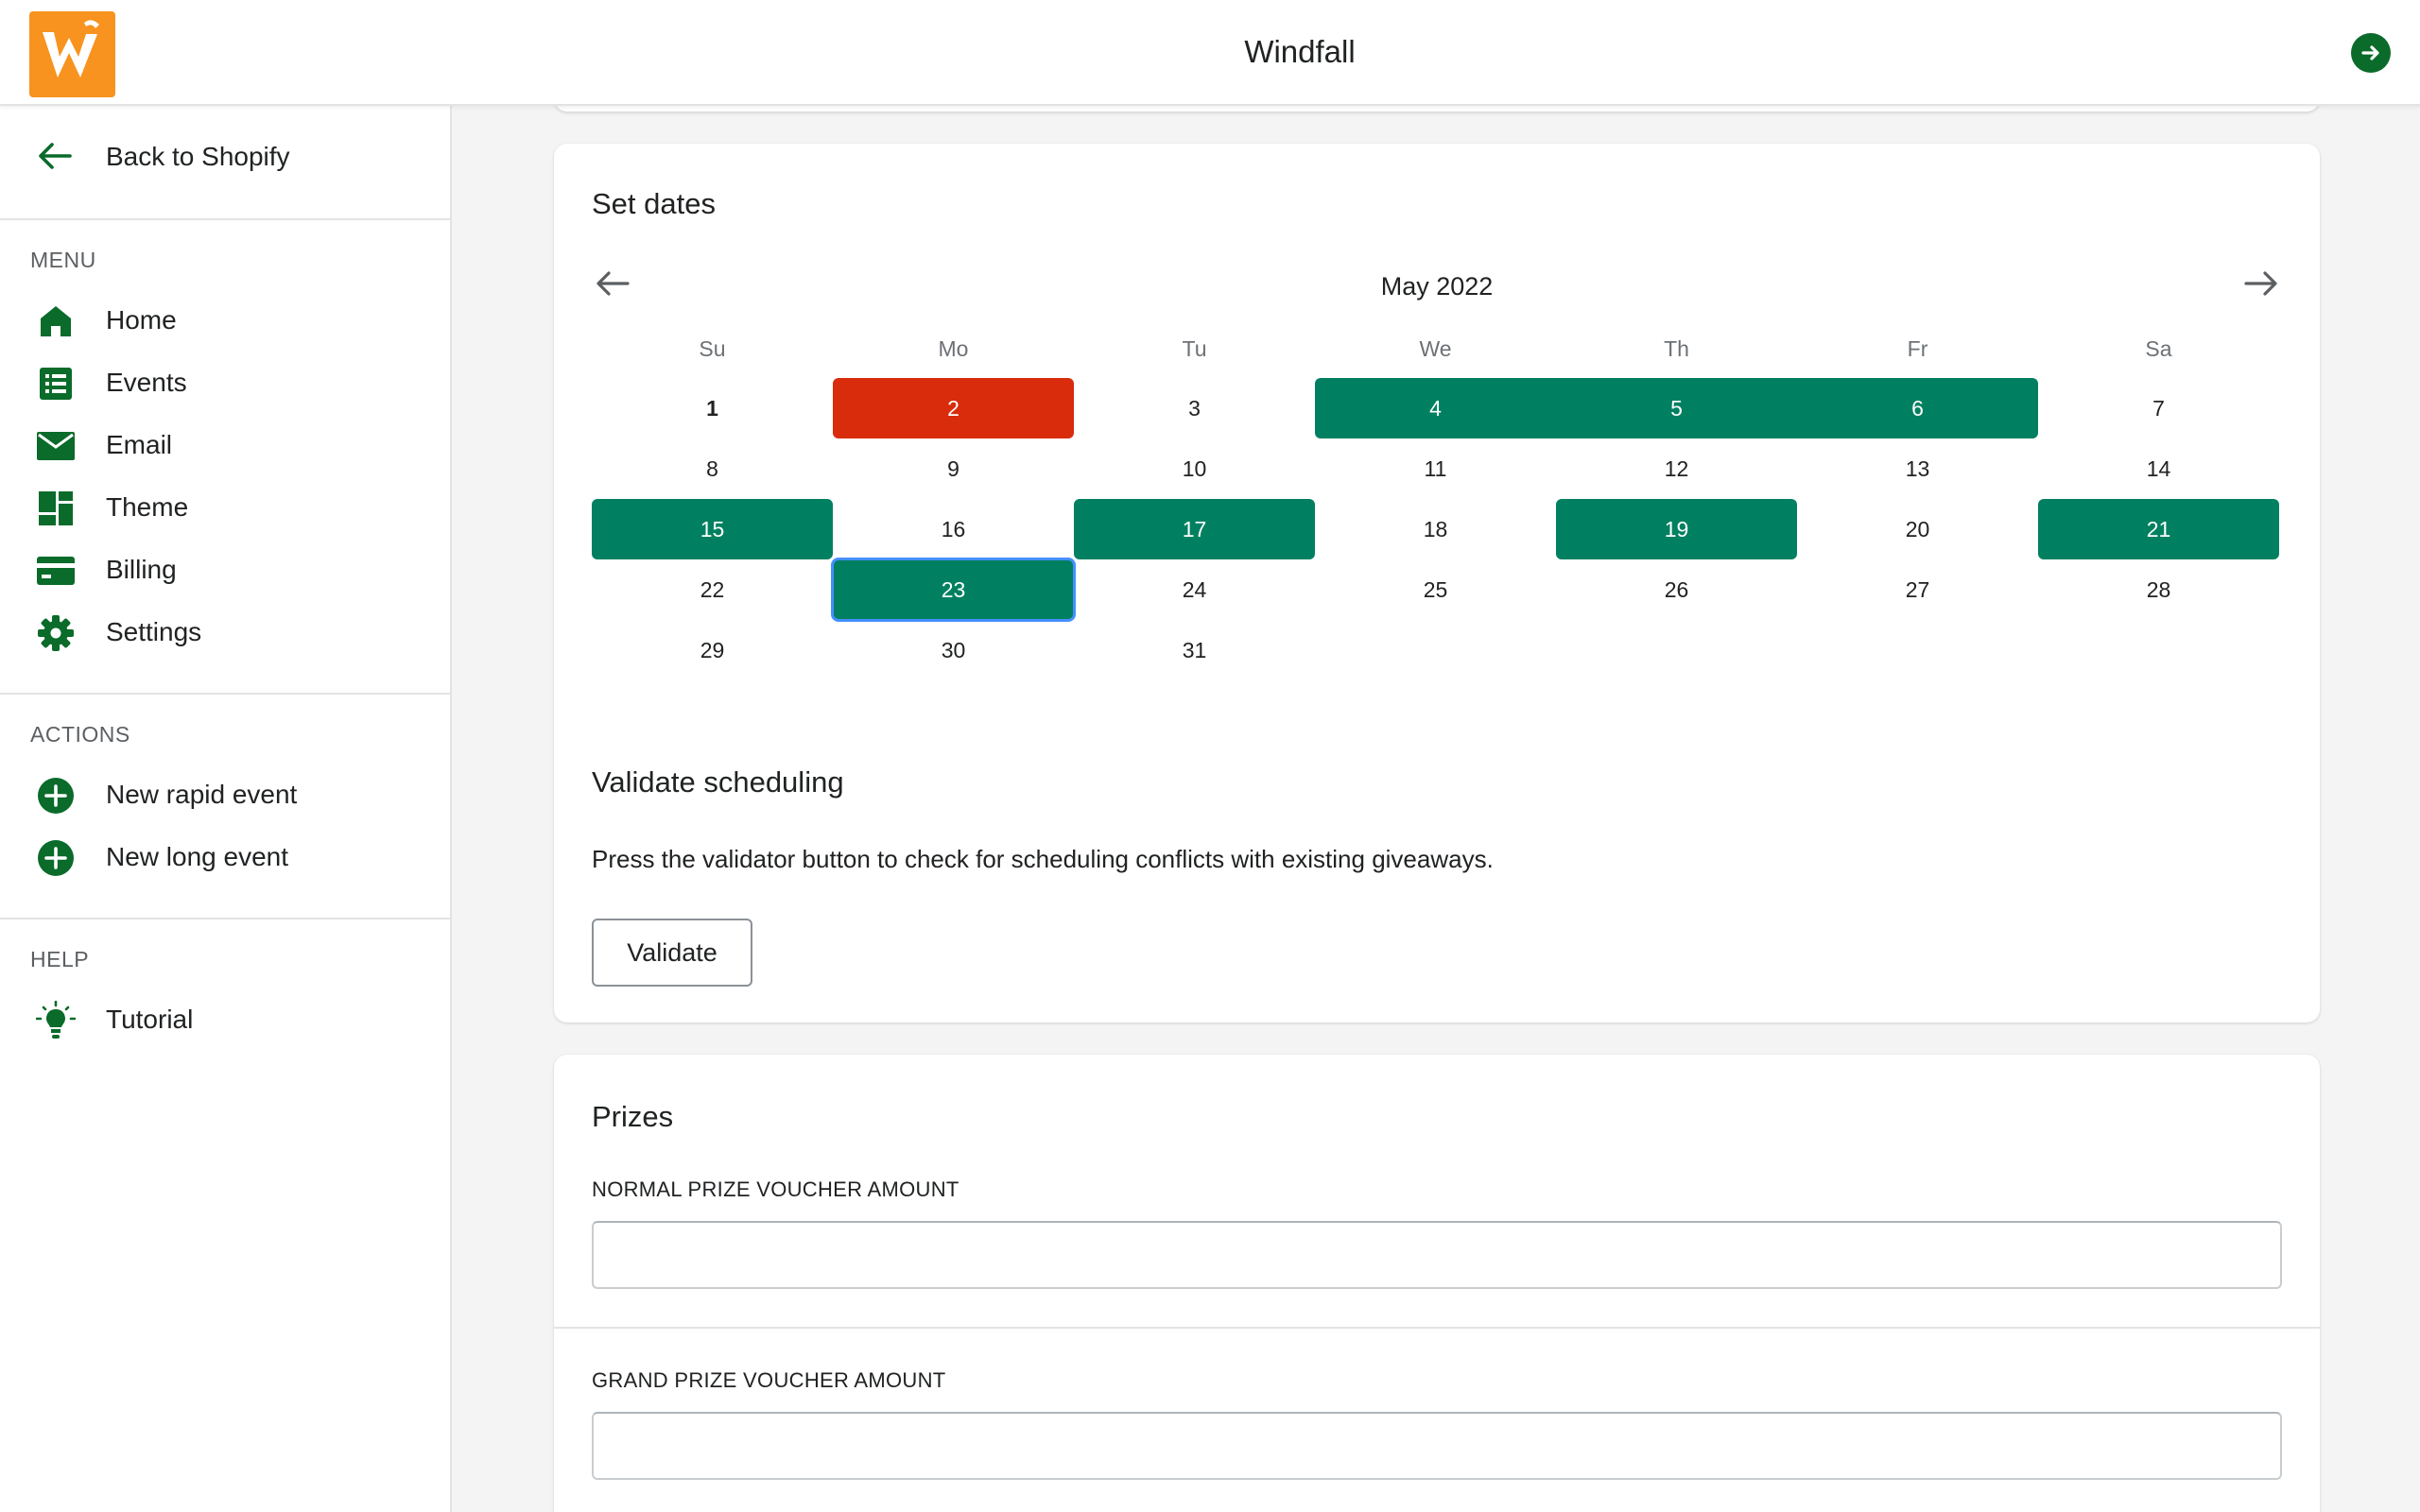 Image resolution: width=2420 pixels, height=1512 pixels. Describe the element at coordinates (953, 590) in the screenshot. I see `calendar-day: 23` at that location.